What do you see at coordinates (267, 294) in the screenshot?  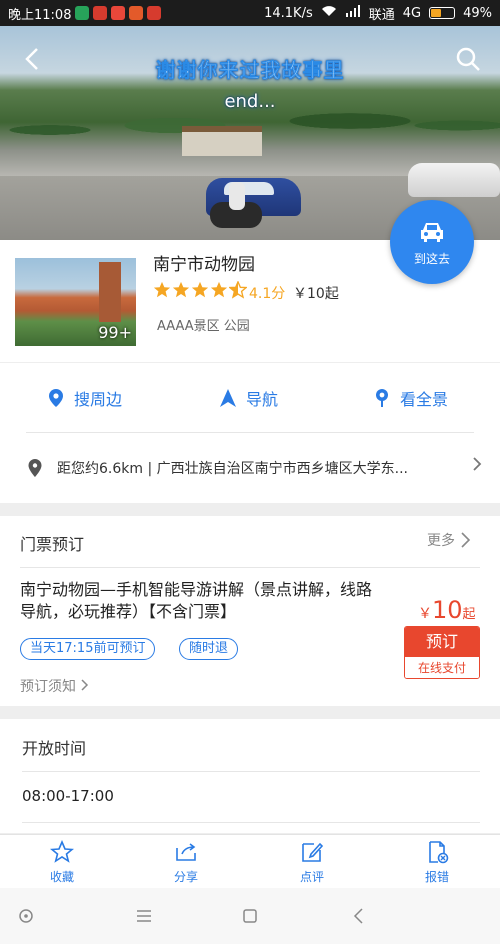 I see `rating-score: 4.1分` at bounding box center [267, 294].